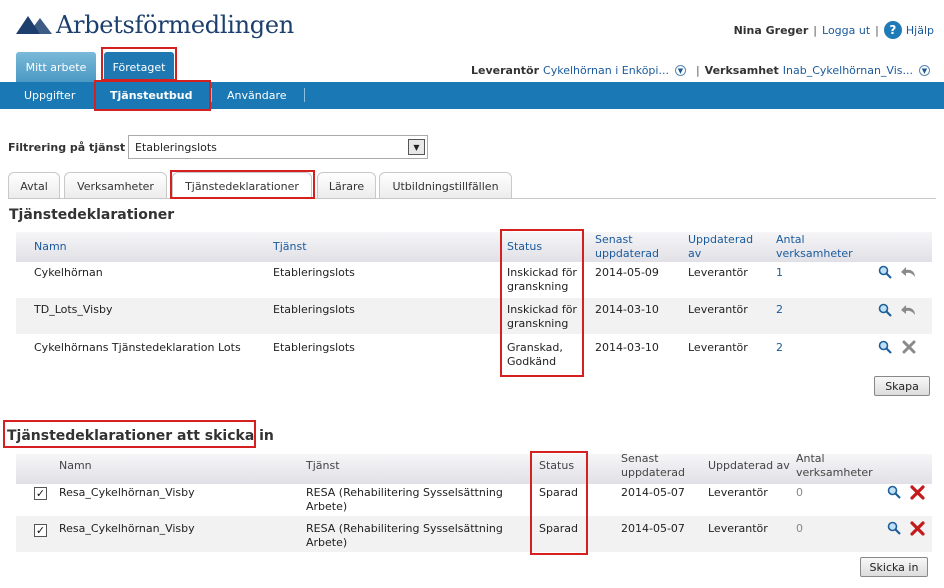  What do you see at coordinates (34, 185) in the screenshot?
I see `tab-avtal: Avtal` at bounding box center [34, 185].